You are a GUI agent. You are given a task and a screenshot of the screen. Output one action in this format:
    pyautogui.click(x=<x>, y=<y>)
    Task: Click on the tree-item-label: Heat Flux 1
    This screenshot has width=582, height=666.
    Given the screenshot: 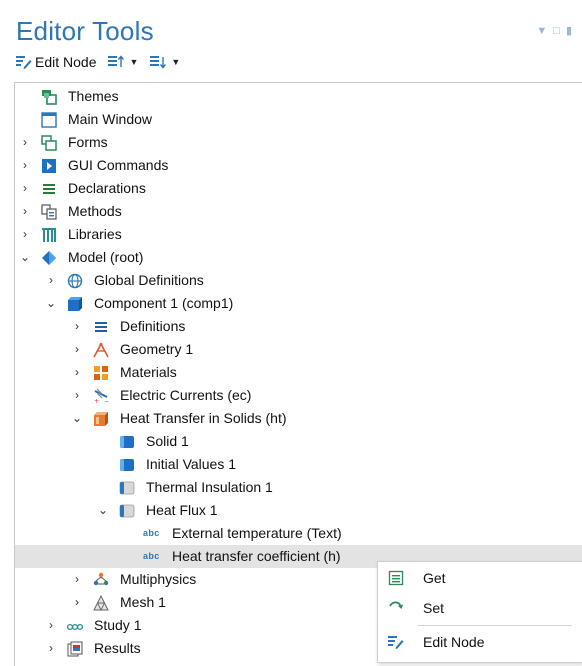 What is the action you would take?
    pyautogui.click(x=182, y=510)
    